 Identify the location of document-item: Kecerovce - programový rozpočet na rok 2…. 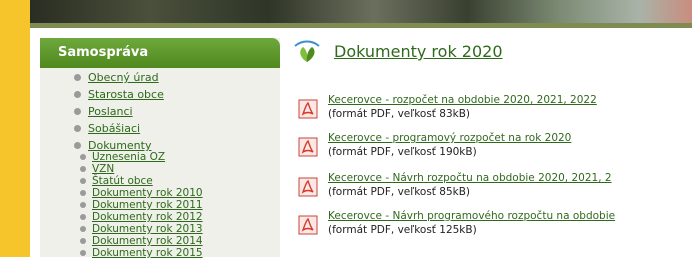
(495, 147).